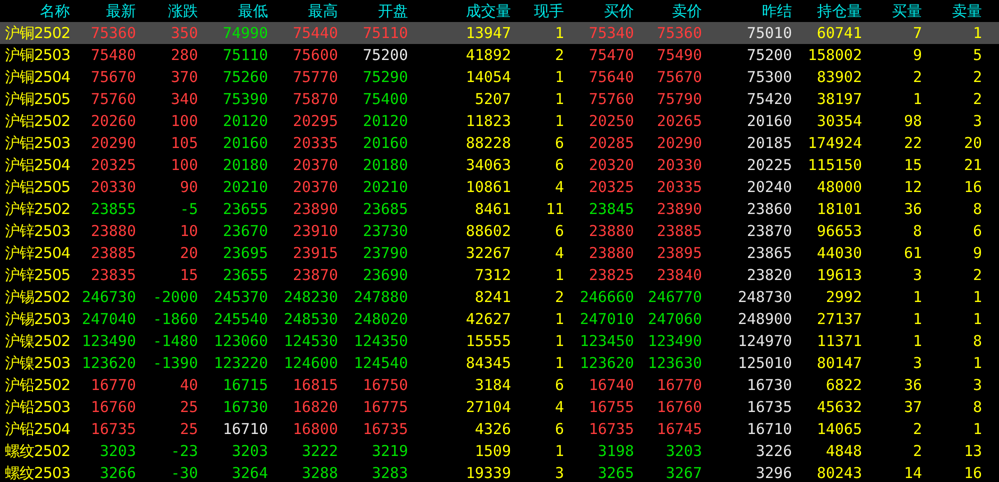  I want to click on contract-name: 沪铜2505, so click(37, 99).